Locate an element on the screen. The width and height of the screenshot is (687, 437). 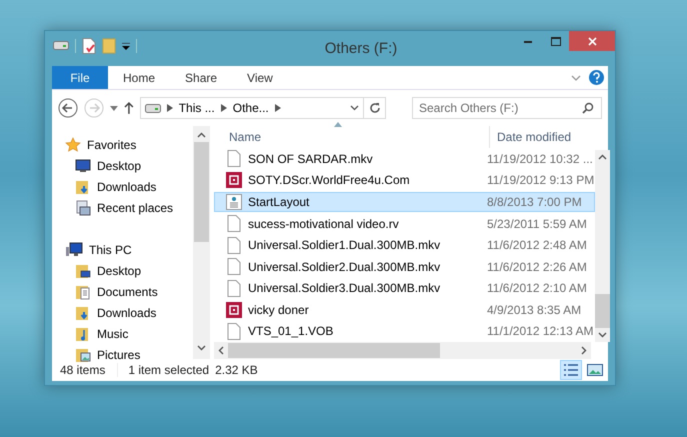
music-folder-icon is located at coordinates (83, 334).